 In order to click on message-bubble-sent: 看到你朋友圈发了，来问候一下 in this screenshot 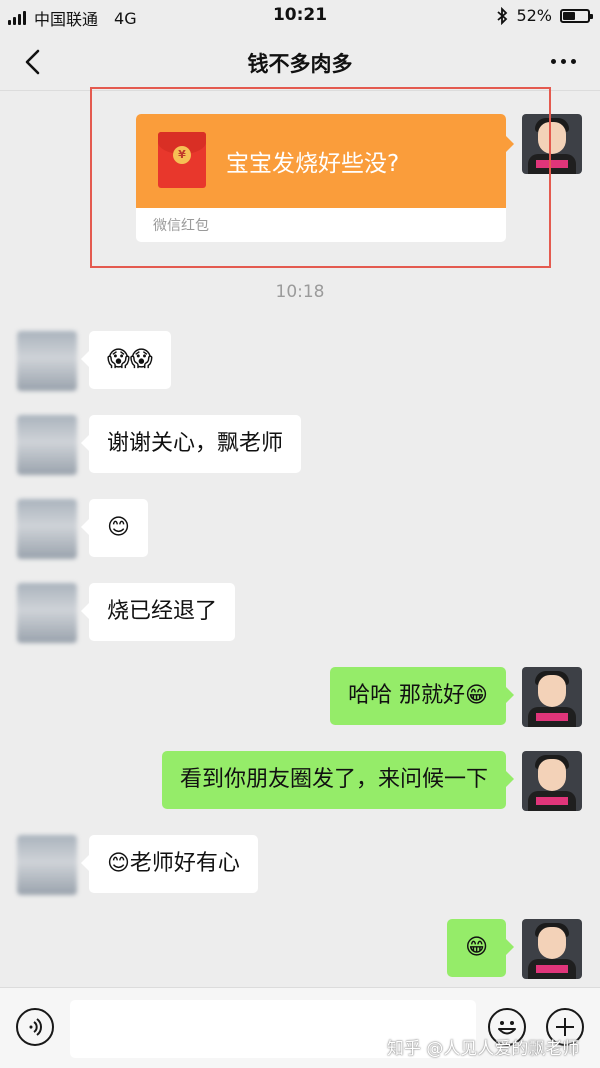, I will do `click(338, 780)`.